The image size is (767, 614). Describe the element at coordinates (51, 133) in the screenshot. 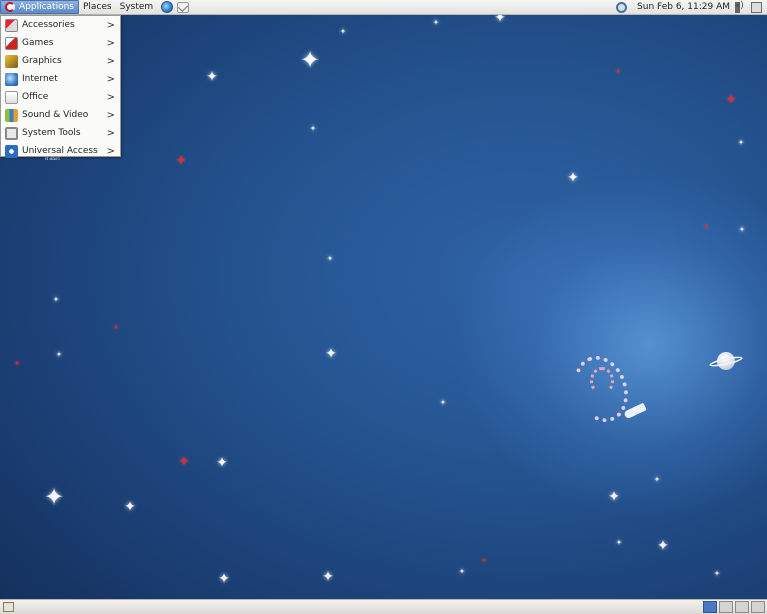

I see `menu-item-label: System Tools` at that location.